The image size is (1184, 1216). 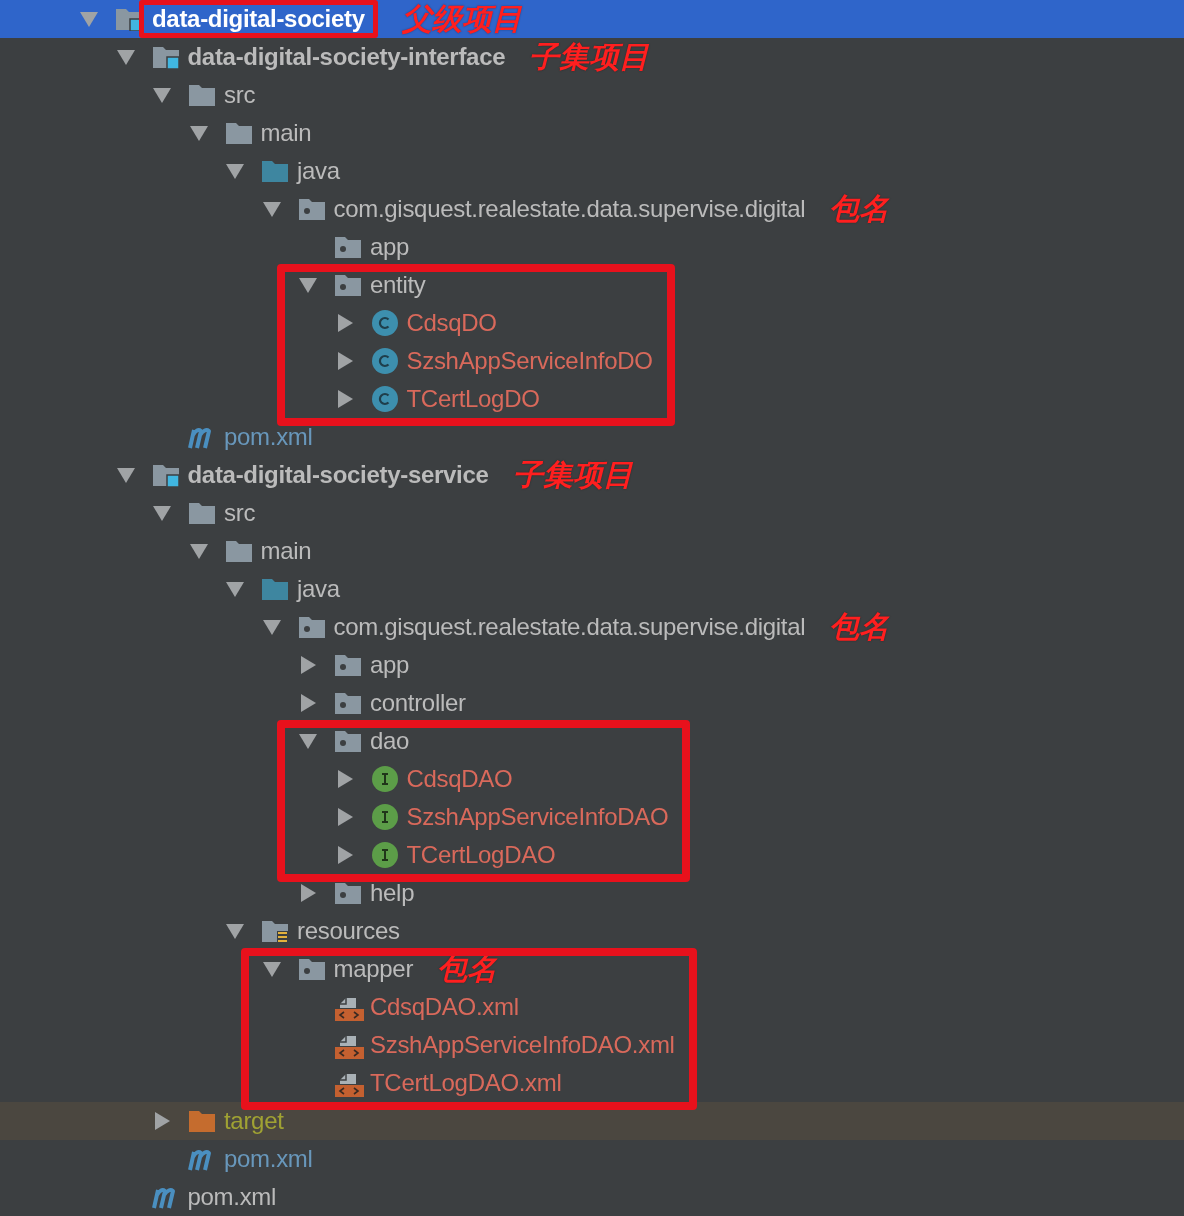 I want to click on tree-item-label: app, so click(x=390, y=247).